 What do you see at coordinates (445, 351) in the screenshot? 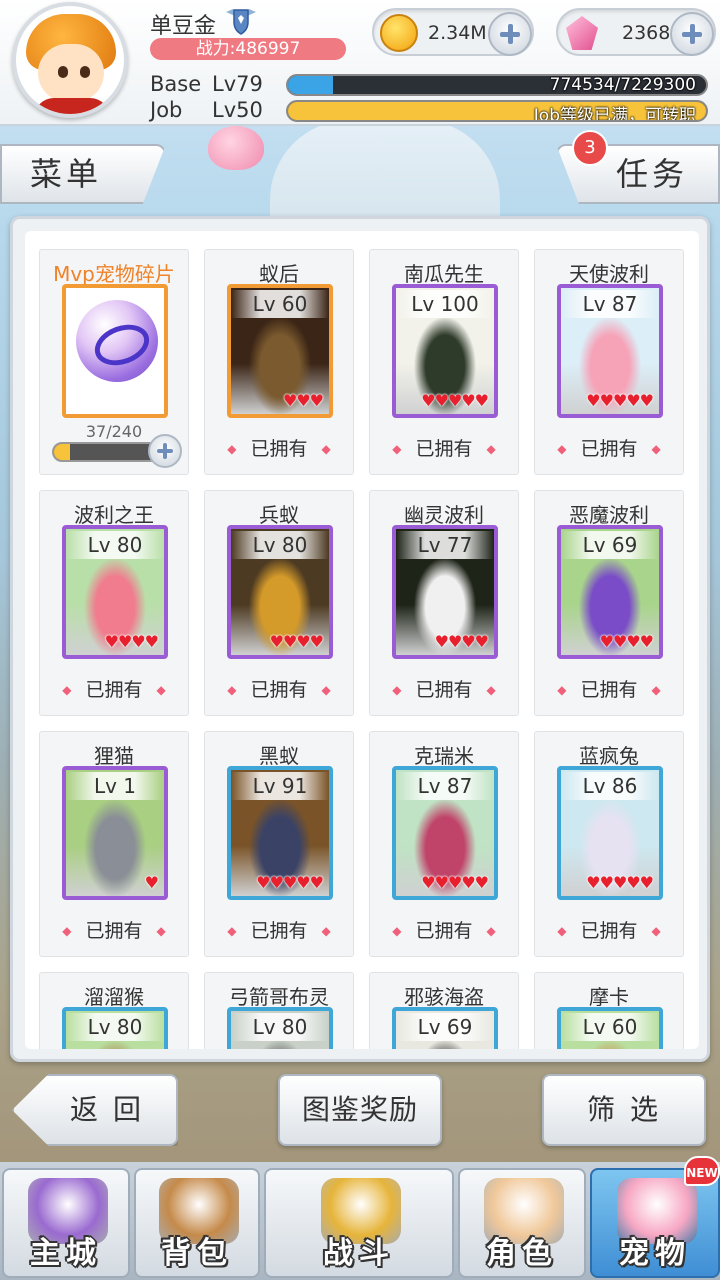
I see `pet-portrait: Lv 100 ♥♥♥♥♥` at bounding box center [445, 351].